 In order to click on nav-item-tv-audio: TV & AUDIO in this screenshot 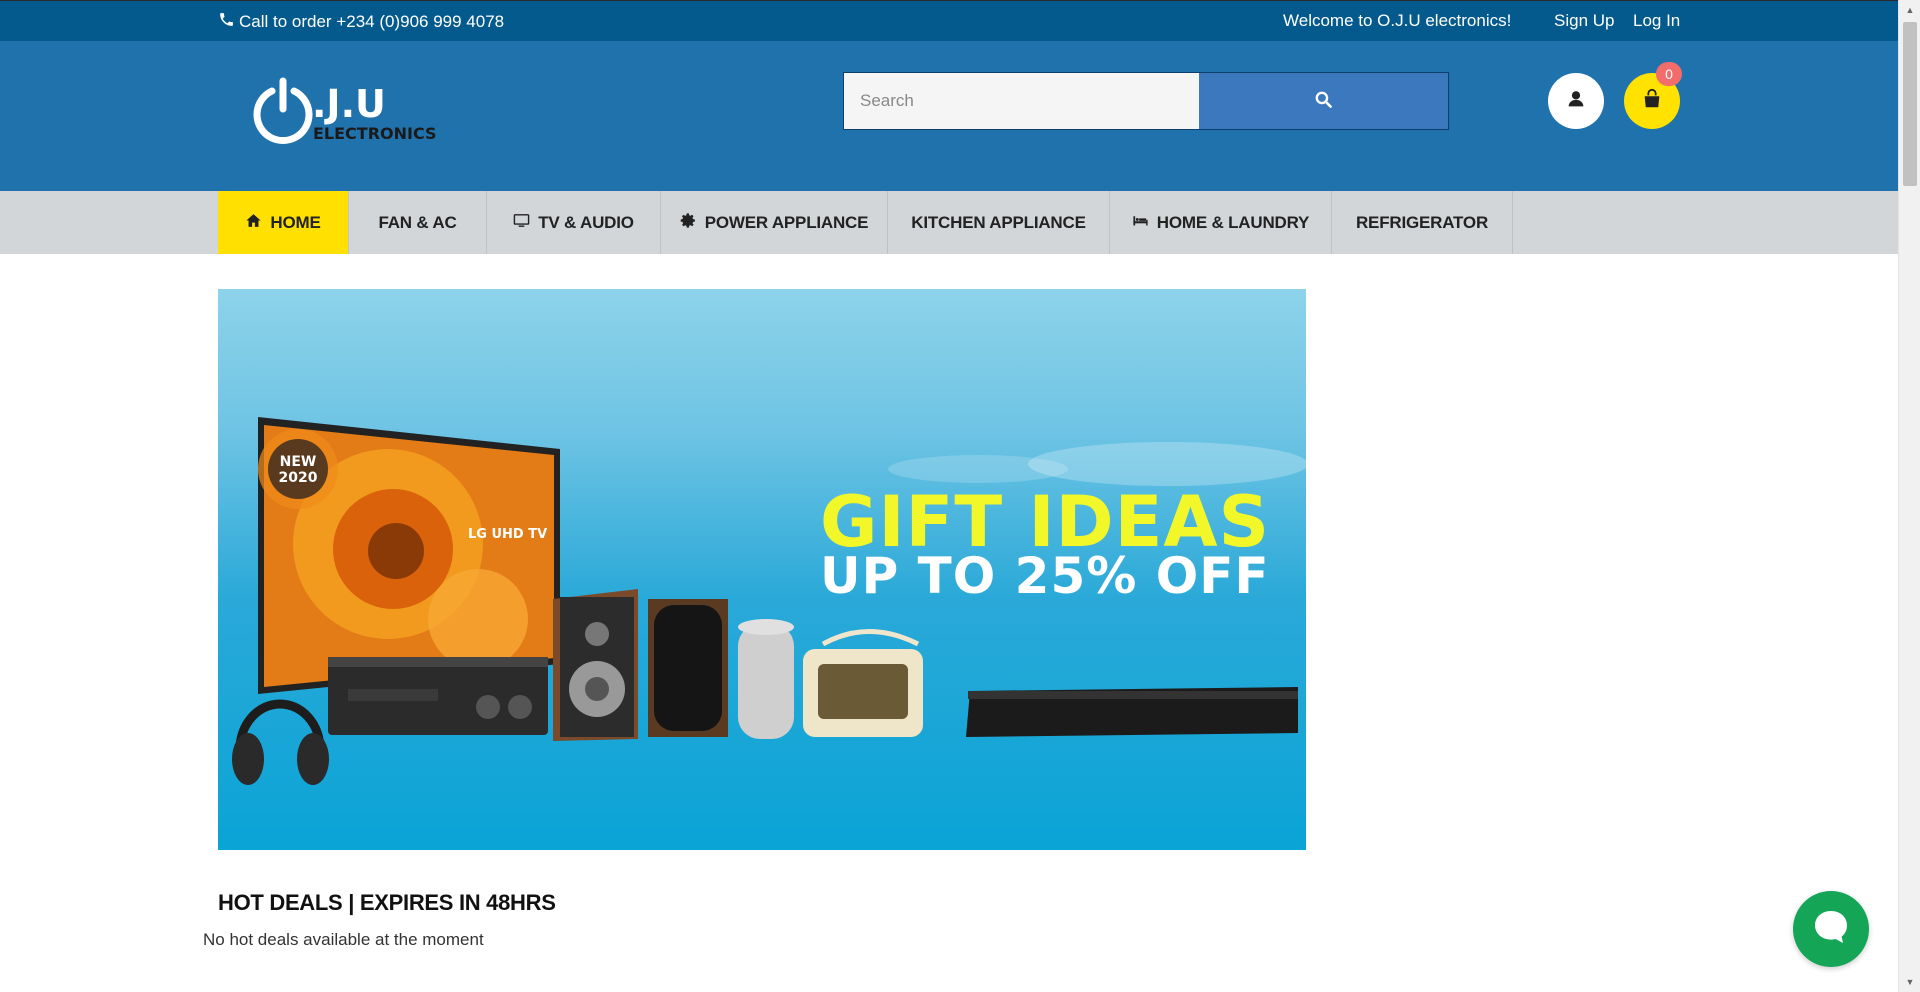, I will do `click(574, 222)`.